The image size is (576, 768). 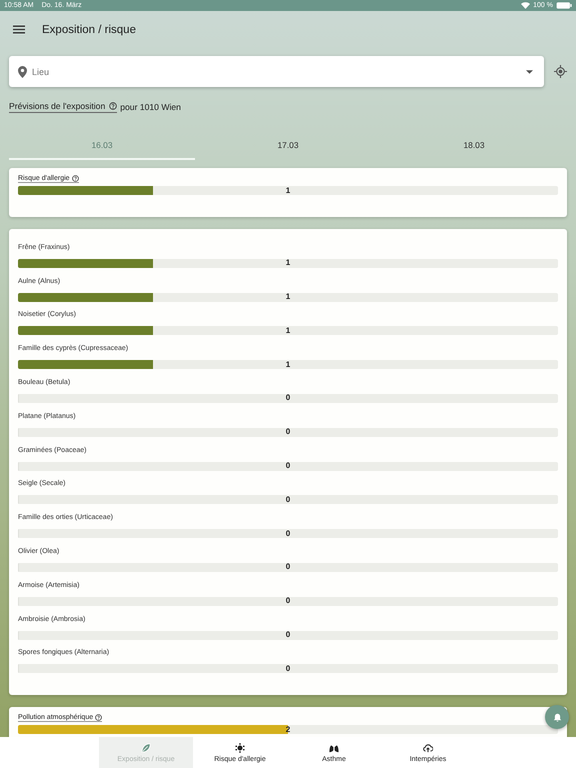 What do you see at coordinates (525, 5) in the screenshot?
I see `wifi-icon` at bounding box center [525, 5].